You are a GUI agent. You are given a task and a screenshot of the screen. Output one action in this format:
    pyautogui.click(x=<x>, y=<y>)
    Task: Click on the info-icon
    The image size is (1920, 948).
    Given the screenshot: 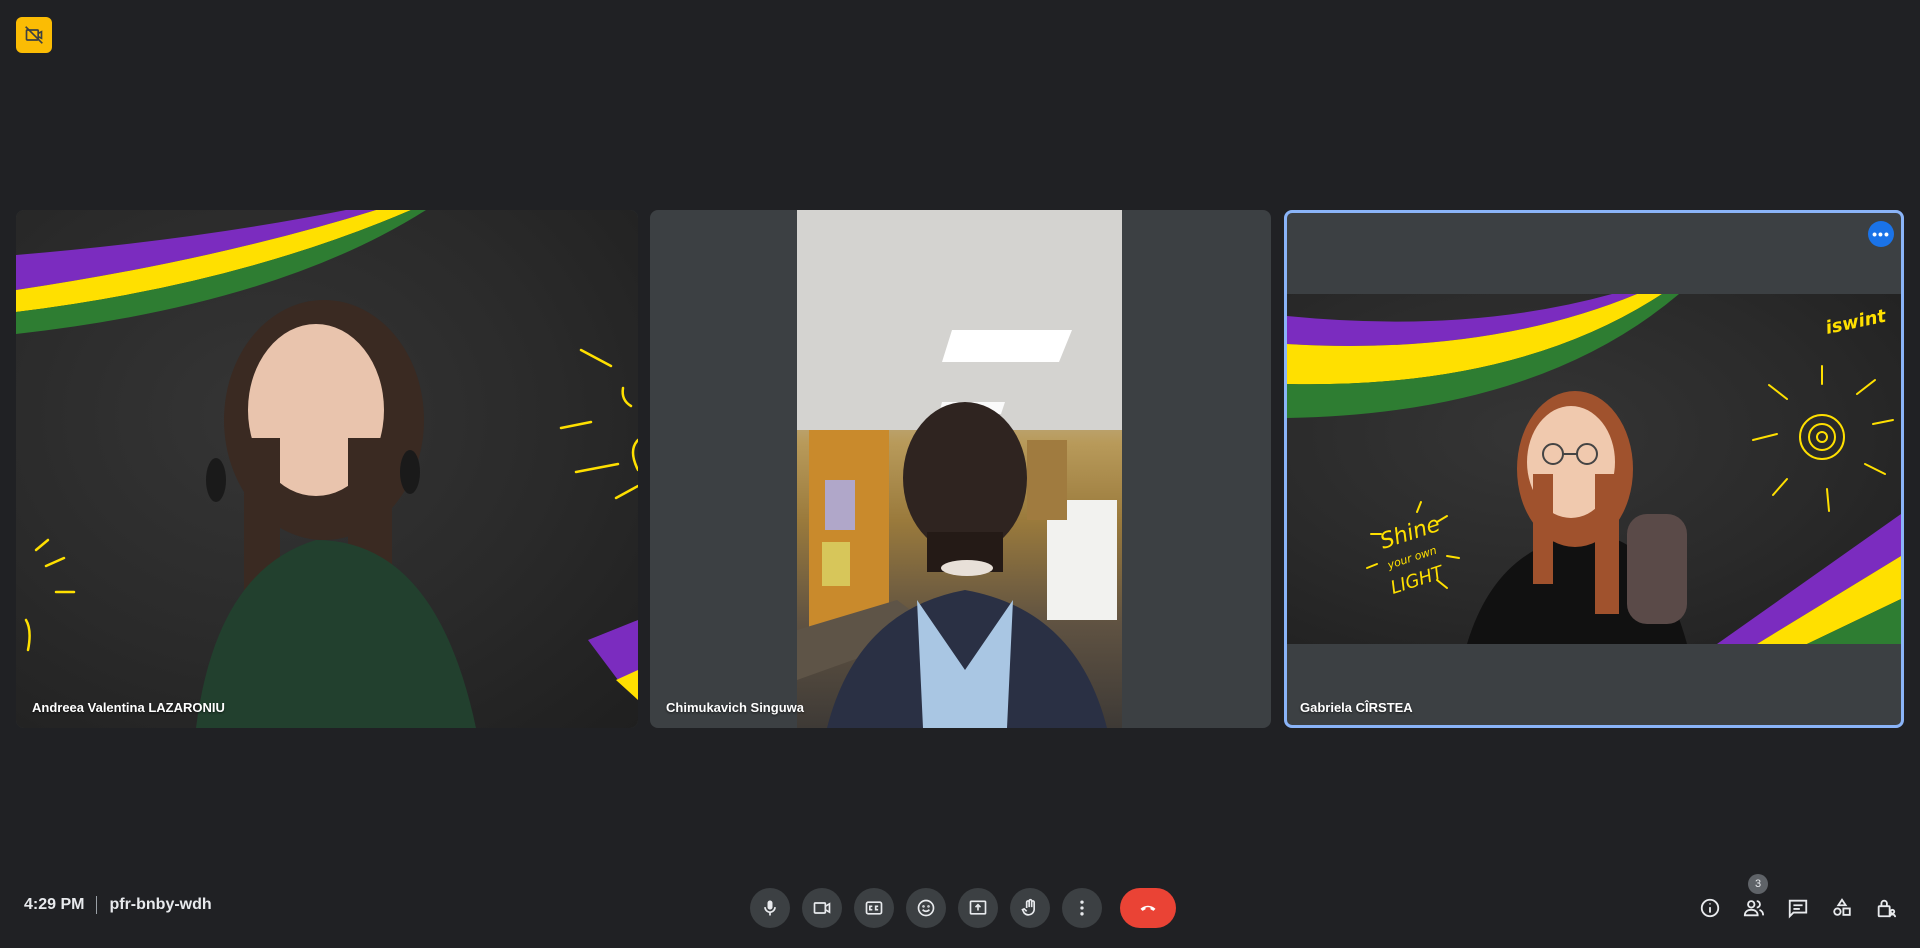 What is the action you would take?
    pyautogui.click(x=1710, y=908)
    